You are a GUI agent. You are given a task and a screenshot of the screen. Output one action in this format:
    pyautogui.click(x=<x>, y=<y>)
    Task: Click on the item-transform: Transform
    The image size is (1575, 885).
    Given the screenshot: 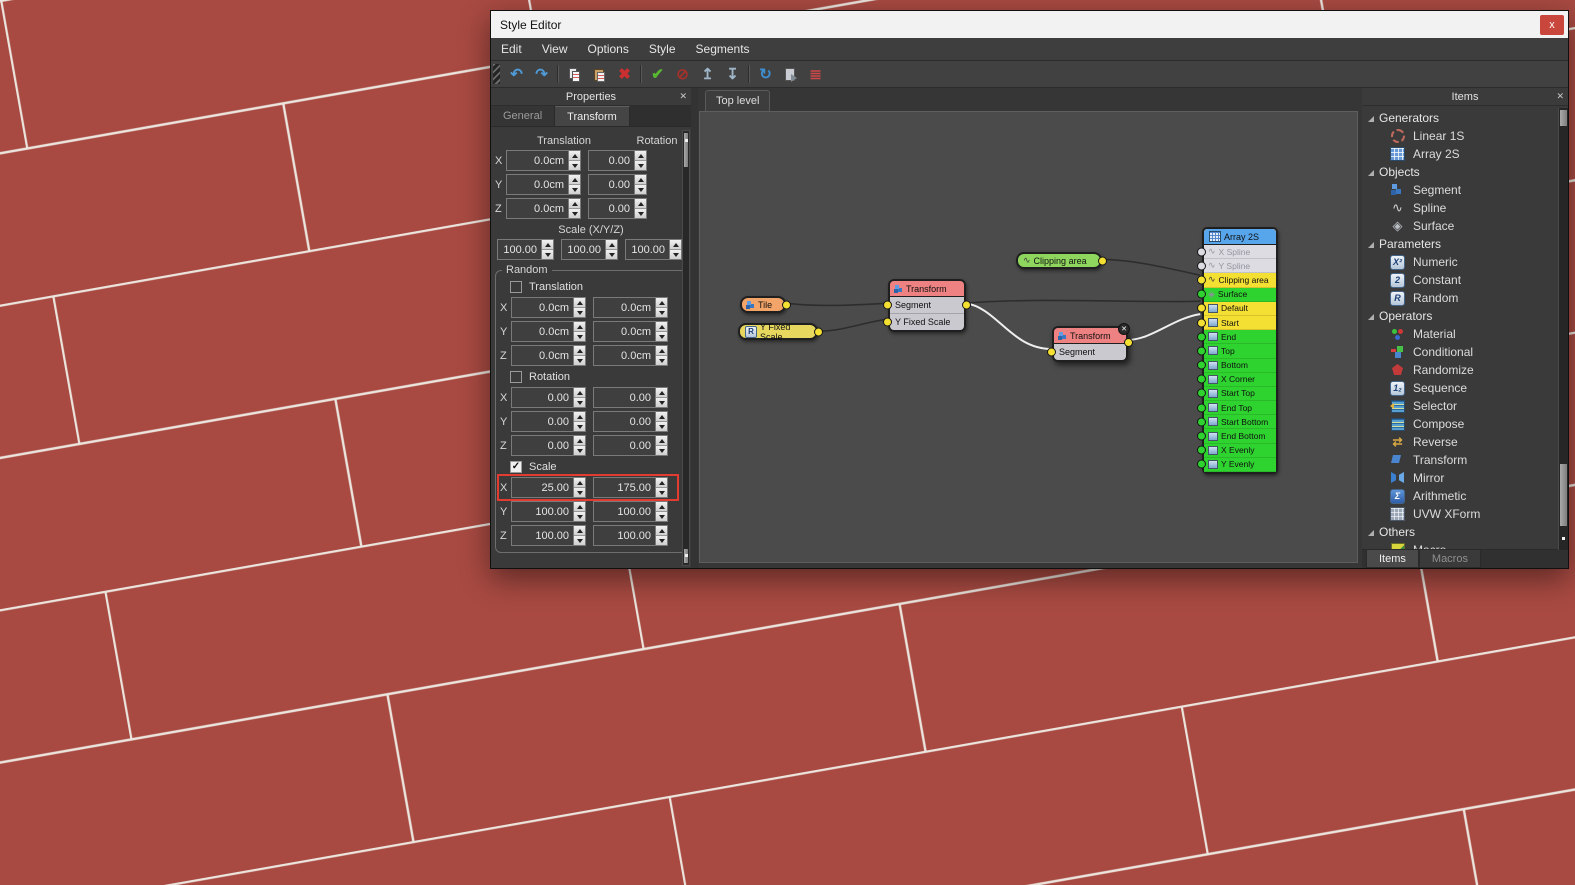 What is the action you would take?
    pyautogui.click(x=1465, y=460)
    